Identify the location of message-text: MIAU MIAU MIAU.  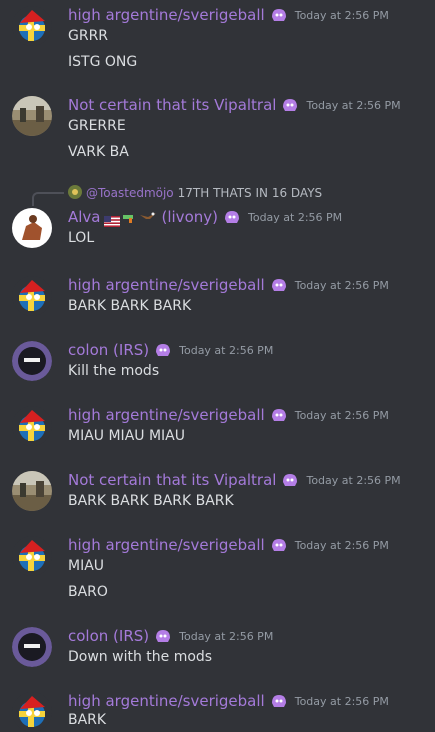
(126, 436).